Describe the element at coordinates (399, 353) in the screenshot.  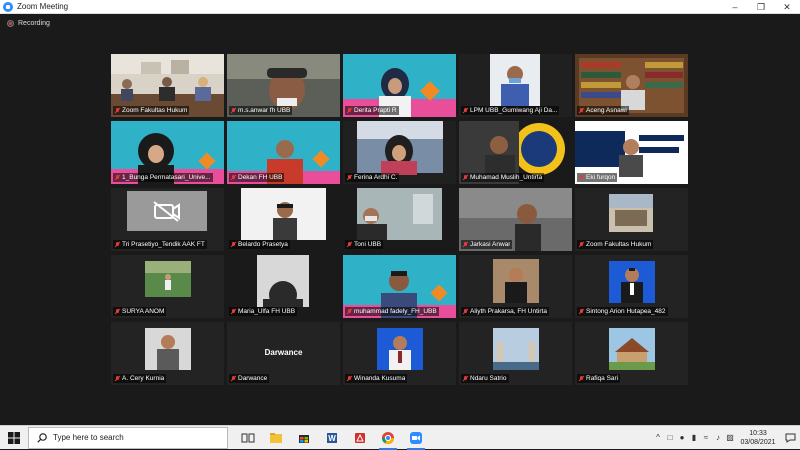
I see `participant-tile-camera-off: Winanda Kusuma` at that location.